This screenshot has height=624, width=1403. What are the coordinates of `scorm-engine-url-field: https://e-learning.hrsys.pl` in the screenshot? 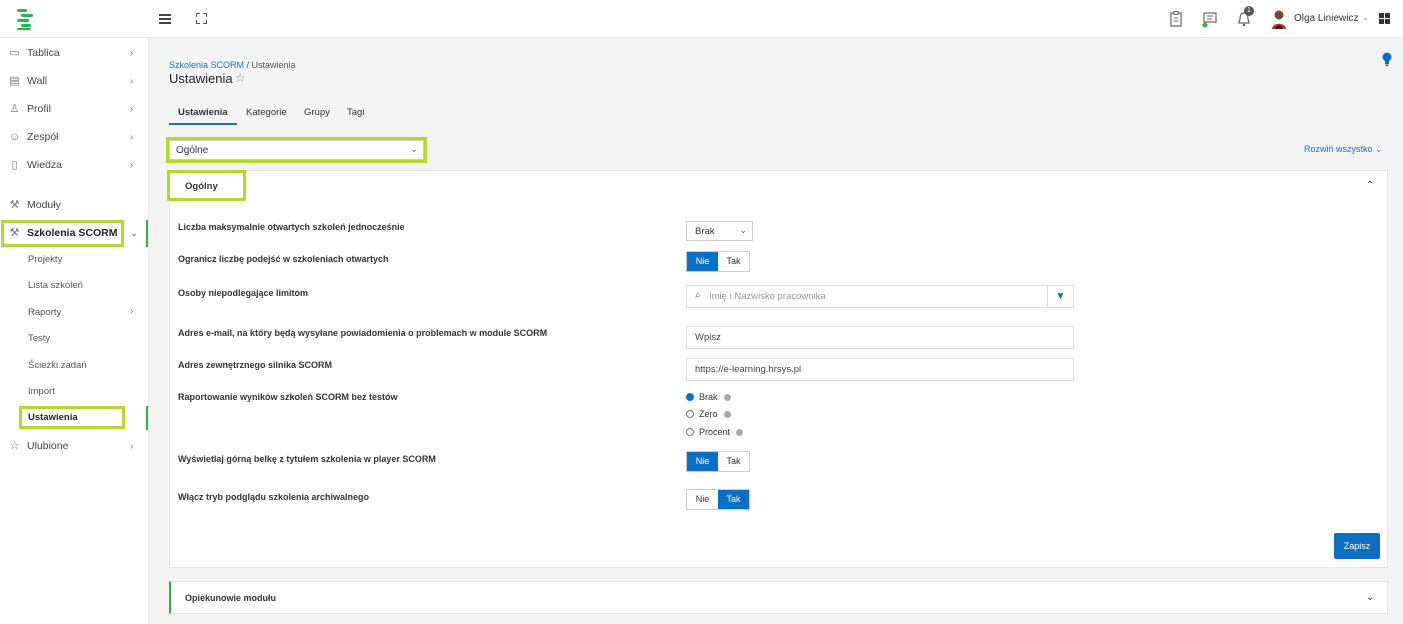 It's located at (880, 369).